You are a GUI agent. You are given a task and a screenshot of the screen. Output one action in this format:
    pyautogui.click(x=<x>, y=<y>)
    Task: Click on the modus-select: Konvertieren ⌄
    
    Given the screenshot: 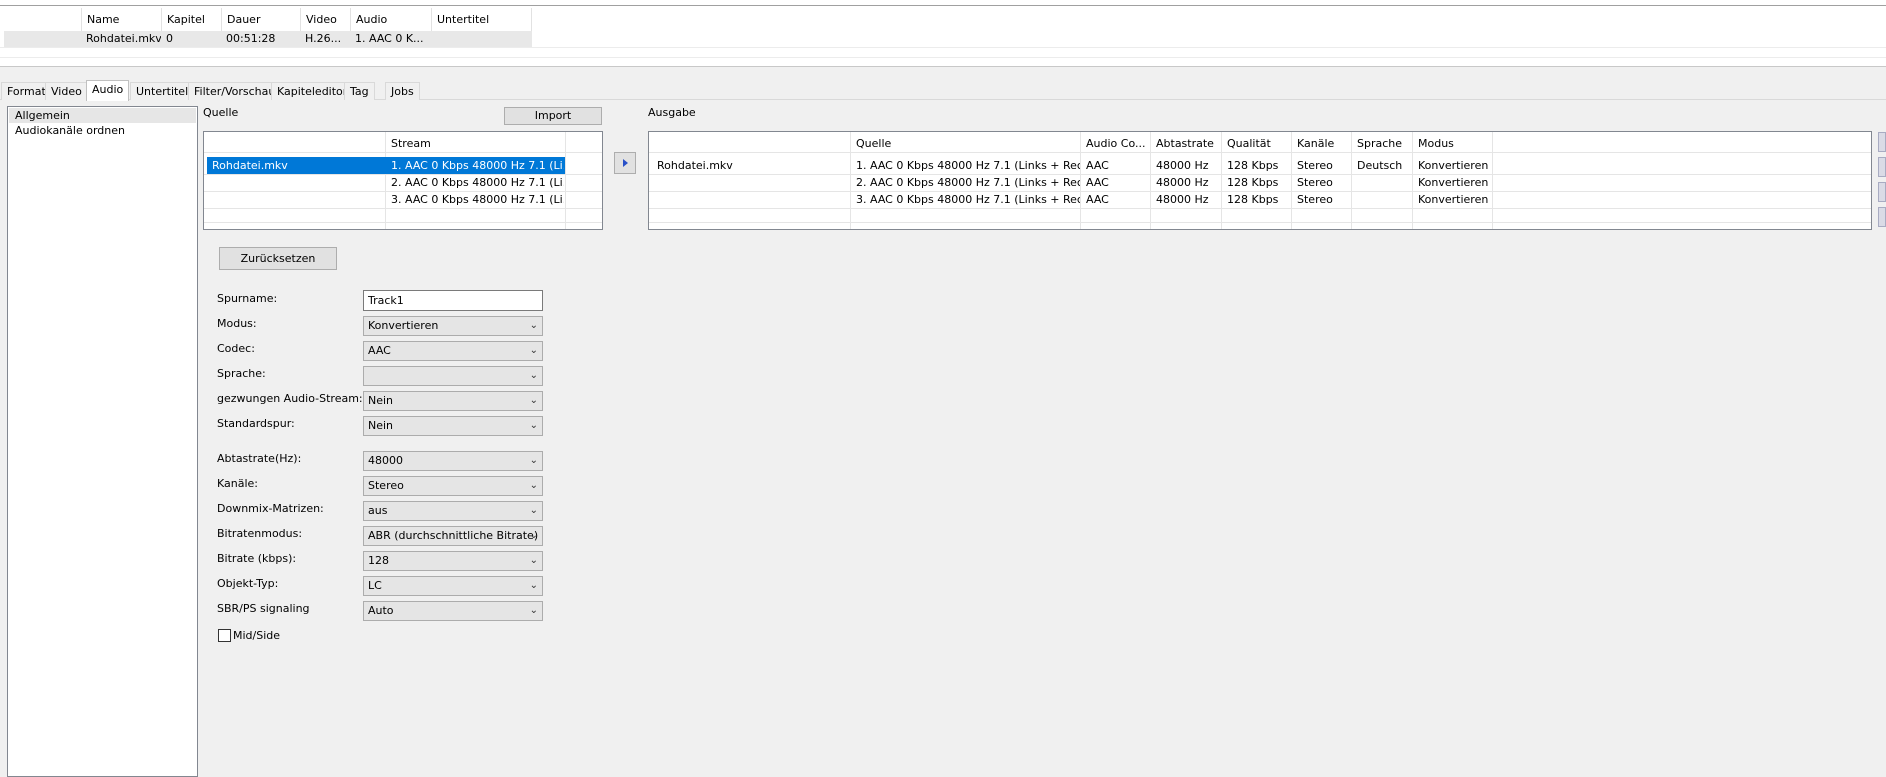 What is the action you would take?
    pyautogui.click(x=453, y=326)
    